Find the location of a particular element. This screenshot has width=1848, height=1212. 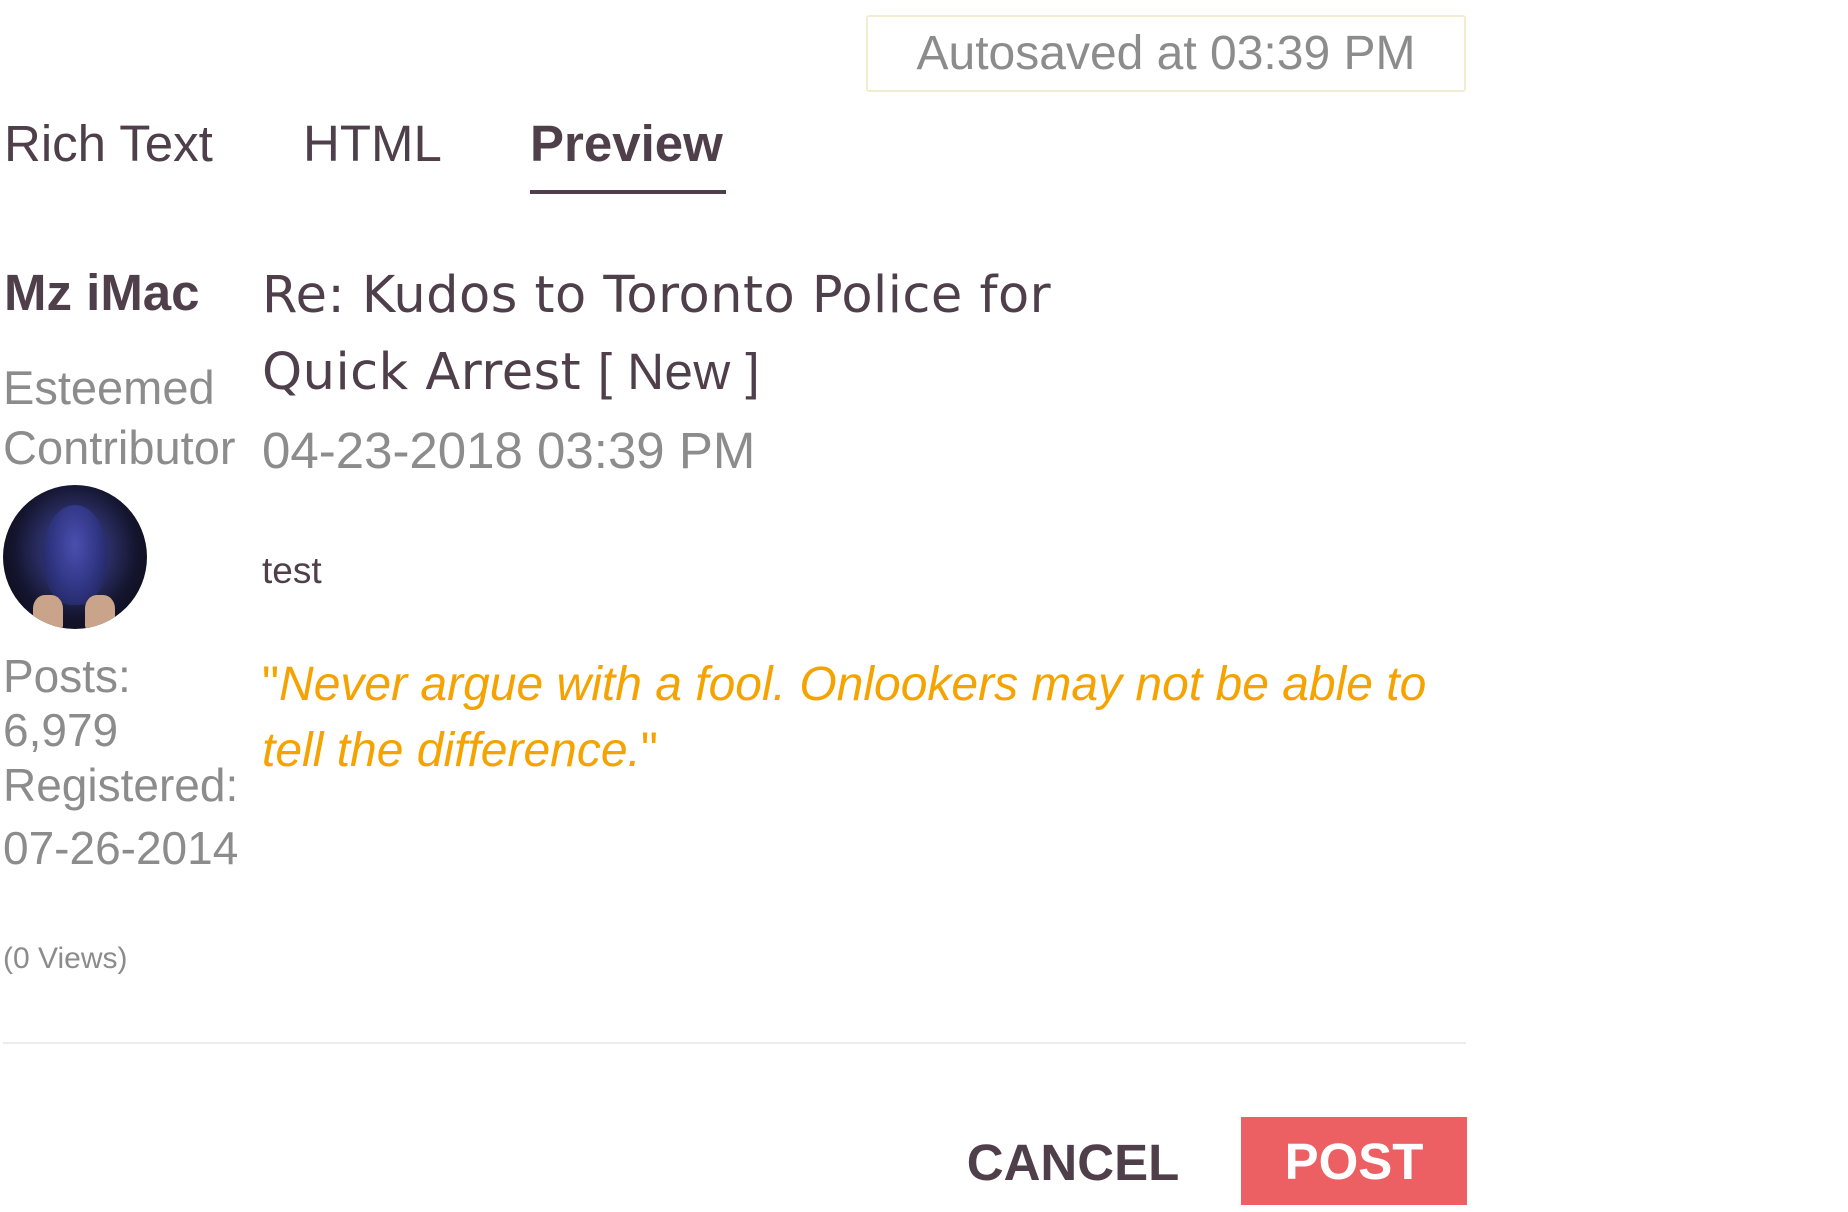

registered-label: Registered: is located at coordinates (121, 785).